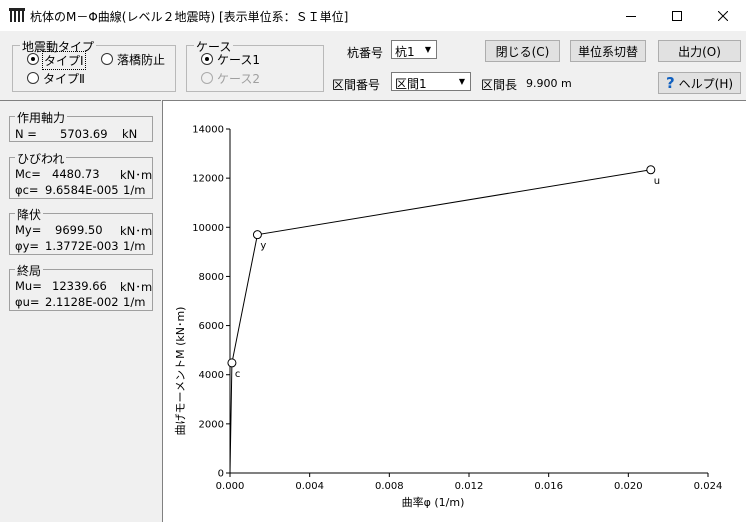  What do you see at coordinates (64, 78) in the screenshot?
I see `radio-type2-label: タイプⅡ` at bounding box center [64, 78].